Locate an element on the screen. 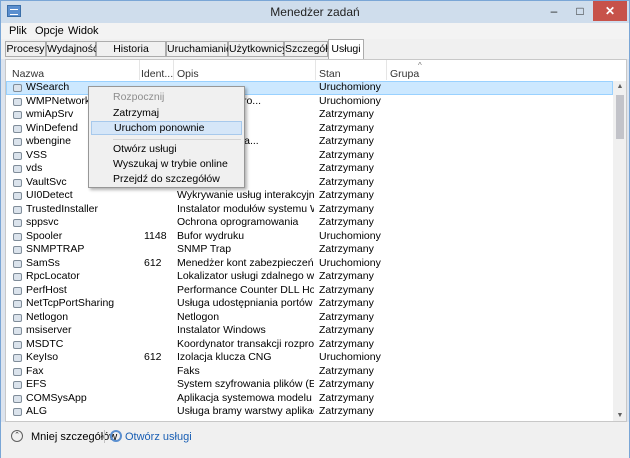  column-description: Opis is located at coordinates (188, 74).